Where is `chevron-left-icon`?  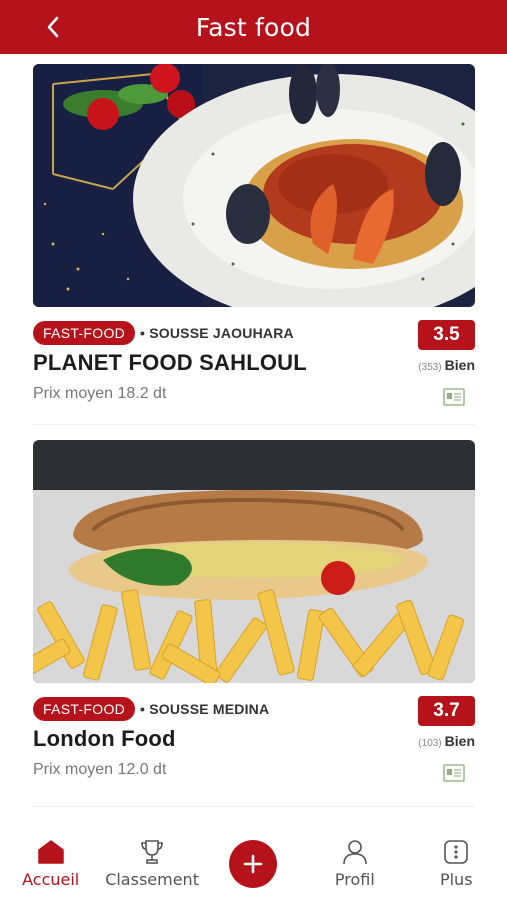 chevron-left-icon is located at coordinates (53, 27).